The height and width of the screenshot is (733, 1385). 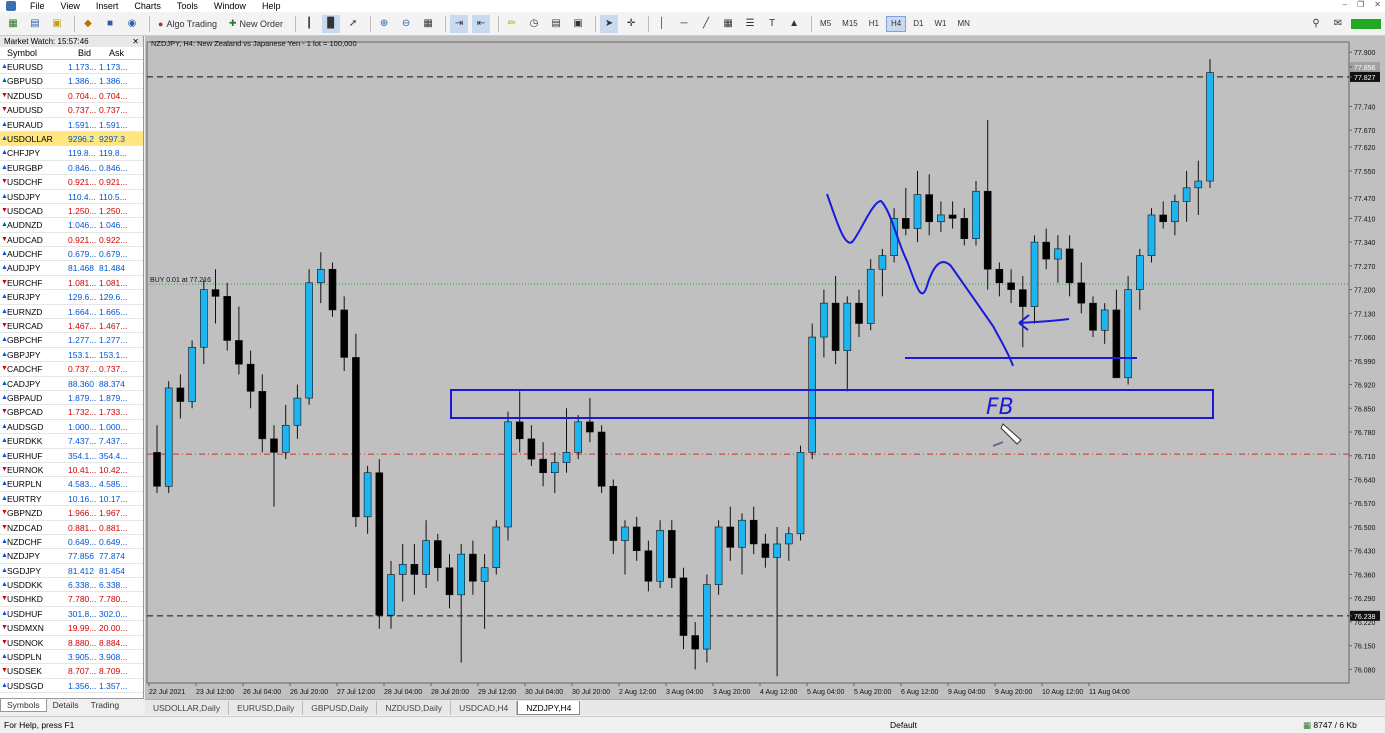 What do you see at coordinates (534, 24) in the screenshot?
I see `periods-icon: ◷` at bounding box center [534, 24].